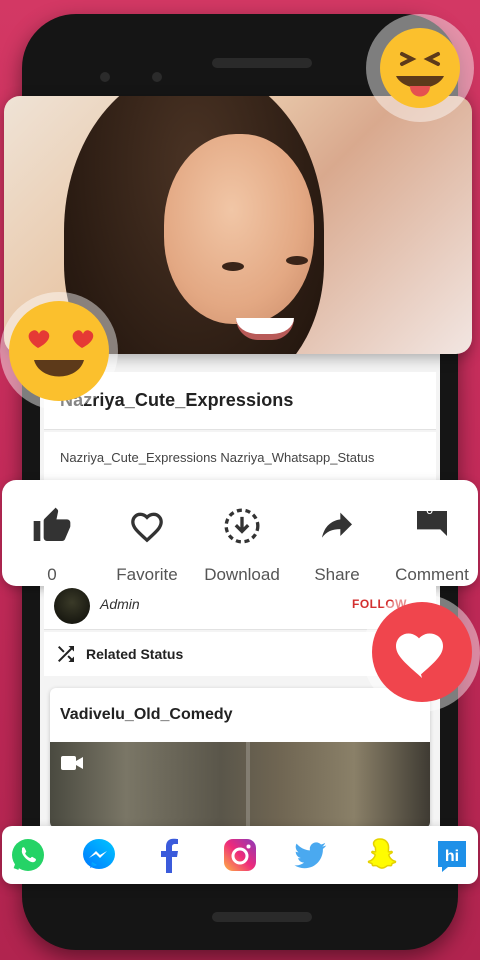 The height and width of the screenshot is (960, 480). What do you see at coordinates (337, 525) in the screenshot?
I see `share-arrow-icon` at bounding box center [337, 525].